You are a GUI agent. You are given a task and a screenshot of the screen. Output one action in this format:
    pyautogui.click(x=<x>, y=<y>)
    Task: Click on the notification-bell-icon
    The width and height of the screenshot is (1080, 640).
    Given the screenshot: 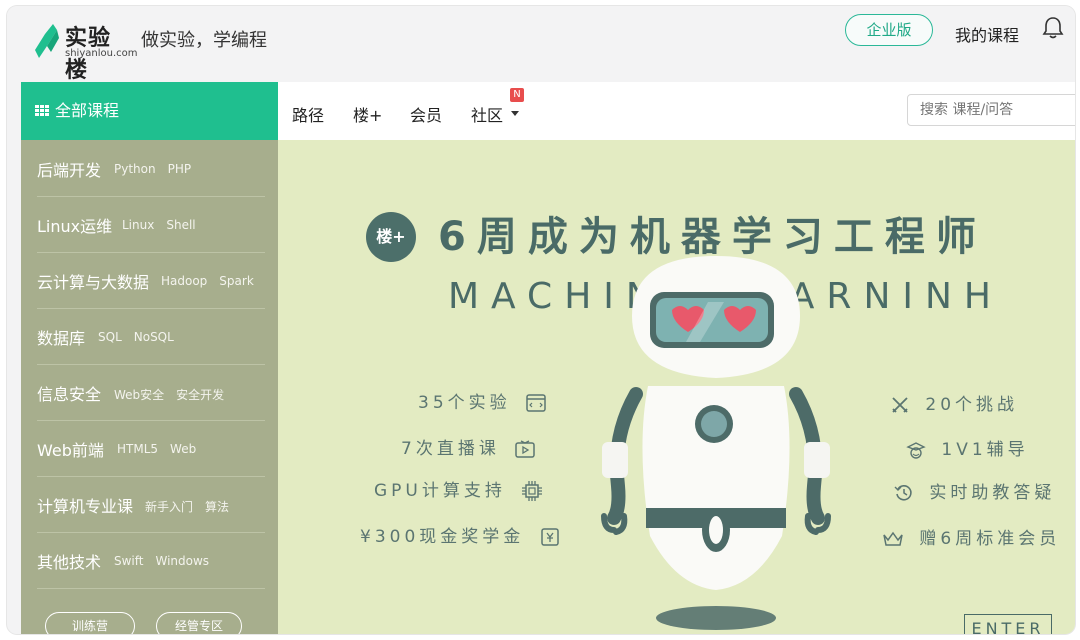 What is the action you would take?
    pyautogui.click(x=1053, y=28)
    